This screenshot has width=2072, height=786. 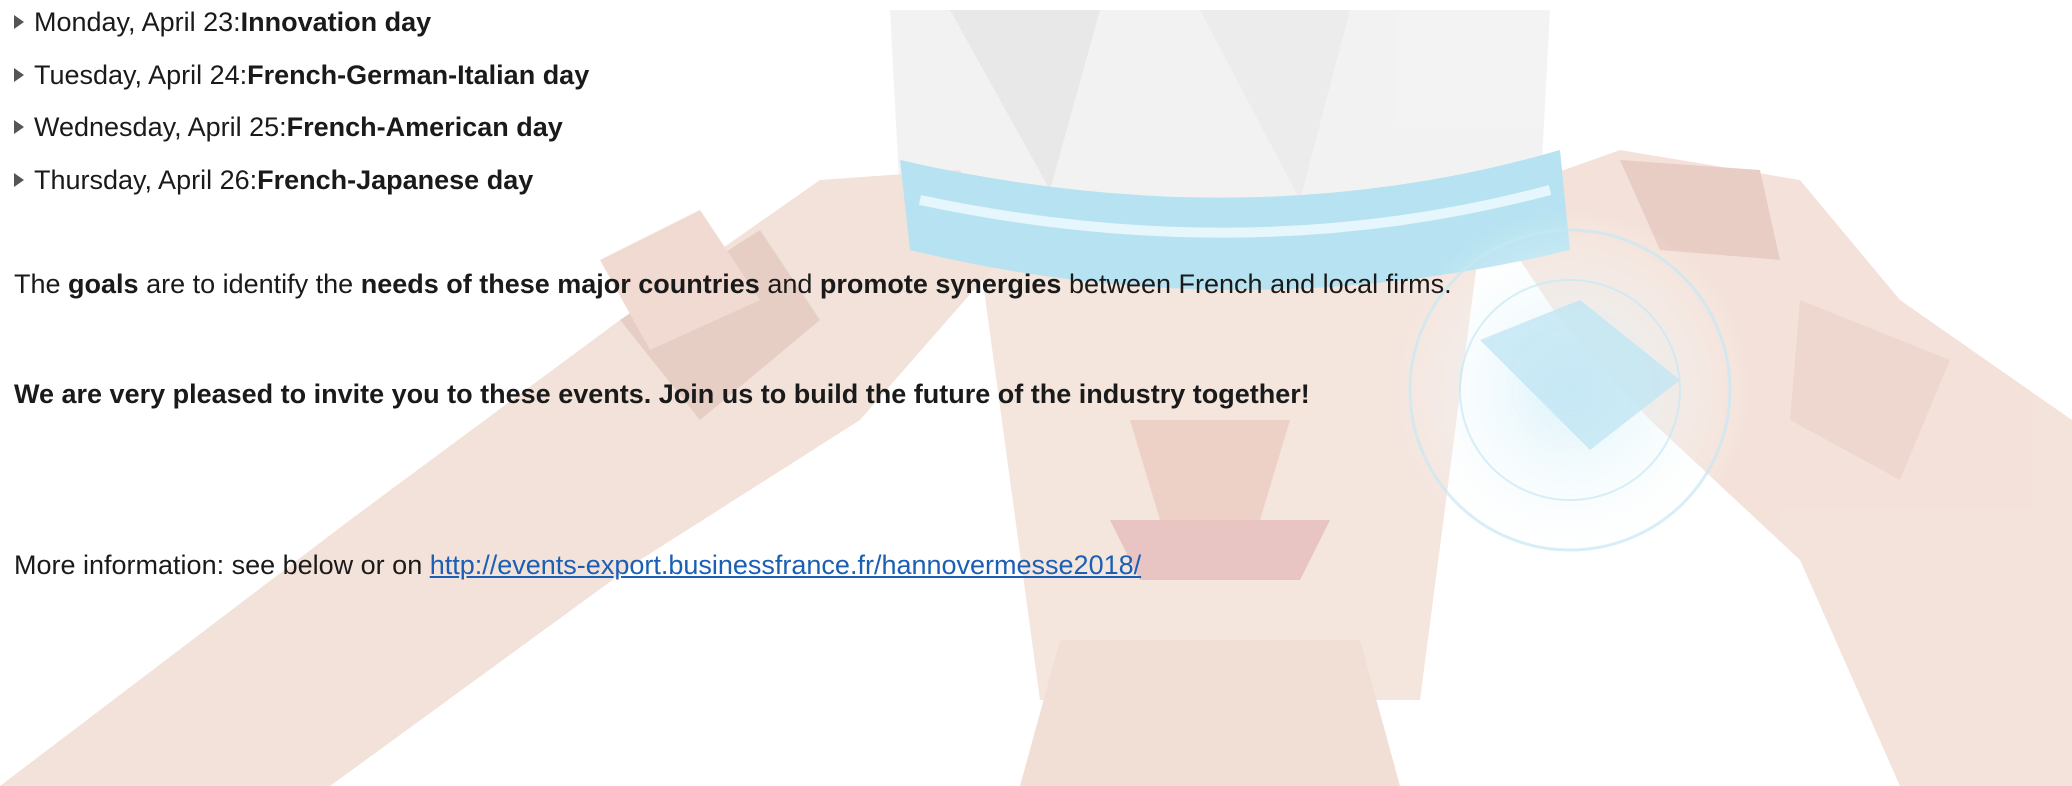 I want to click on schedule-theme: French-German-Italian day, so click(x=418, y=74).